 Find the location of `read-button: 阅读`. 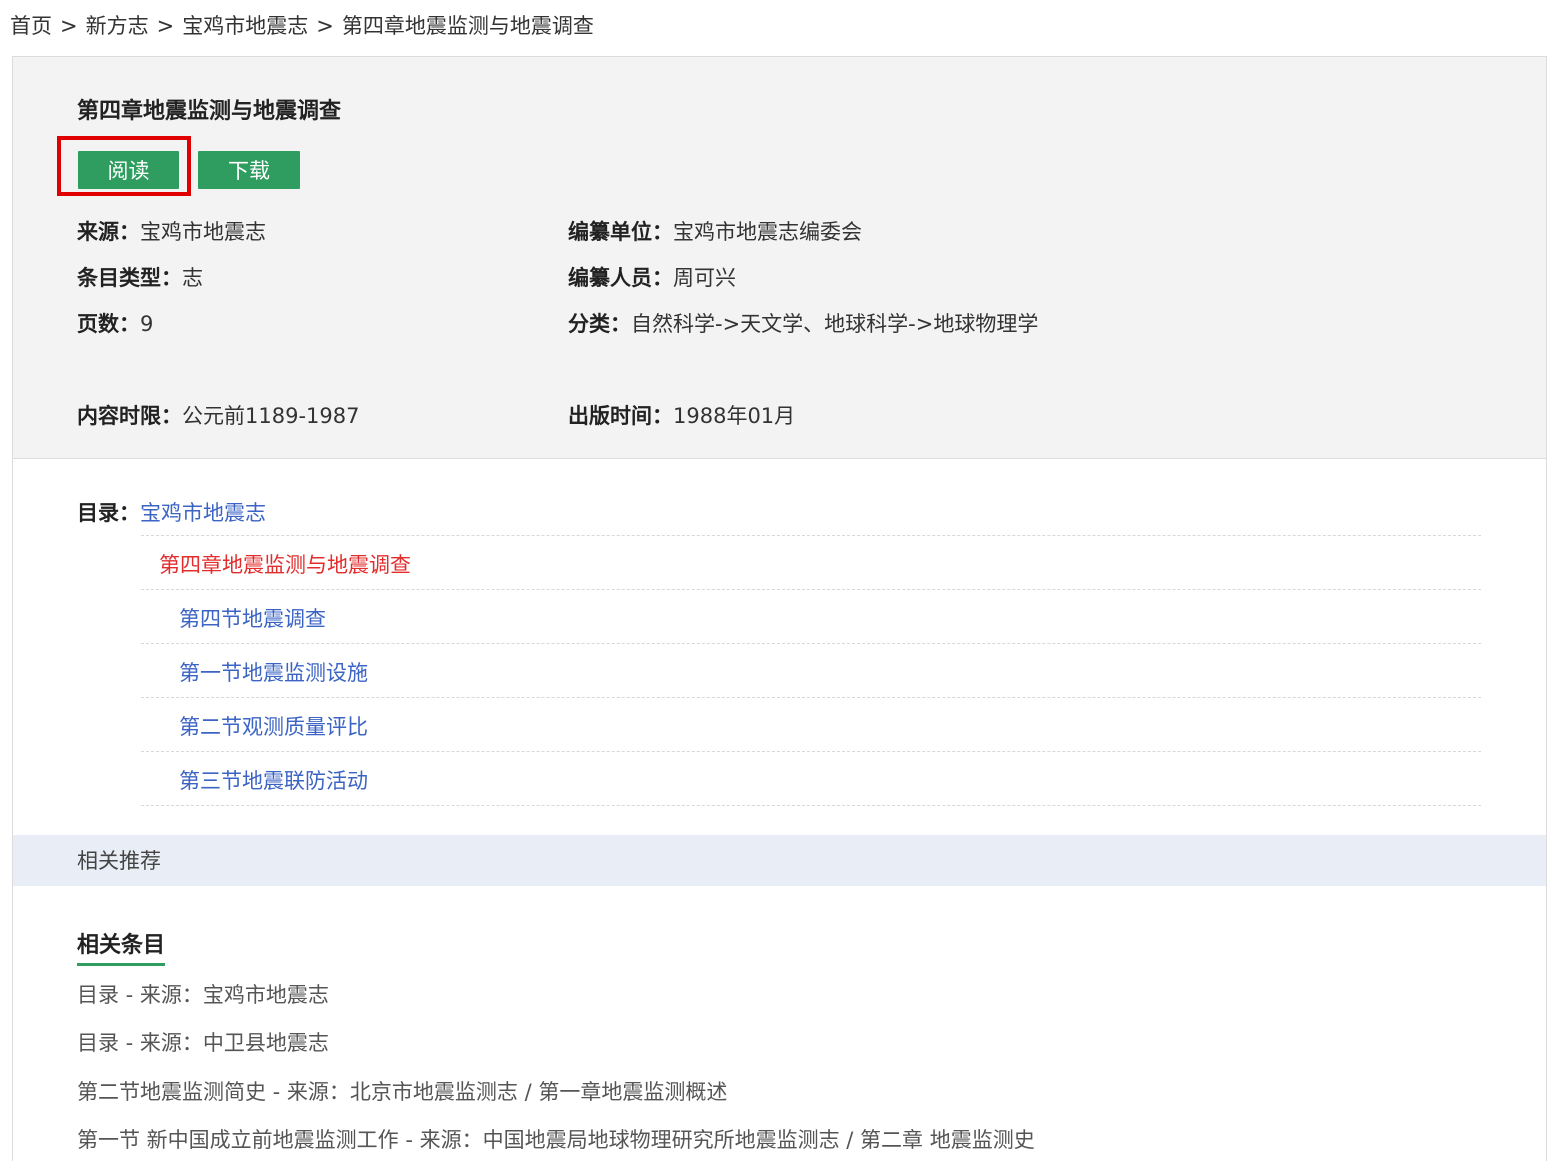

read-button: 阅读 is located at coordinates (128, 170).